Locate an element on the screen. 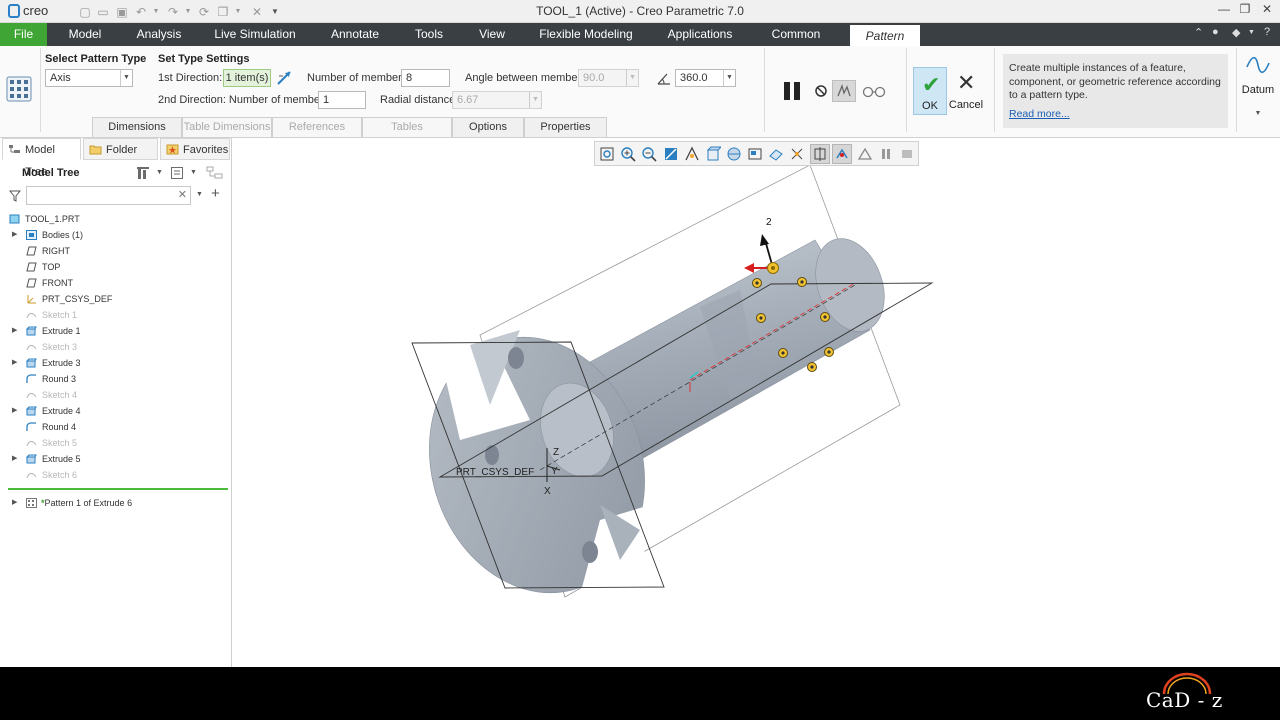 Image resolution: width=1280 pixels, height=720 pixels. file-menu: File is located at coordinates (23, 34).